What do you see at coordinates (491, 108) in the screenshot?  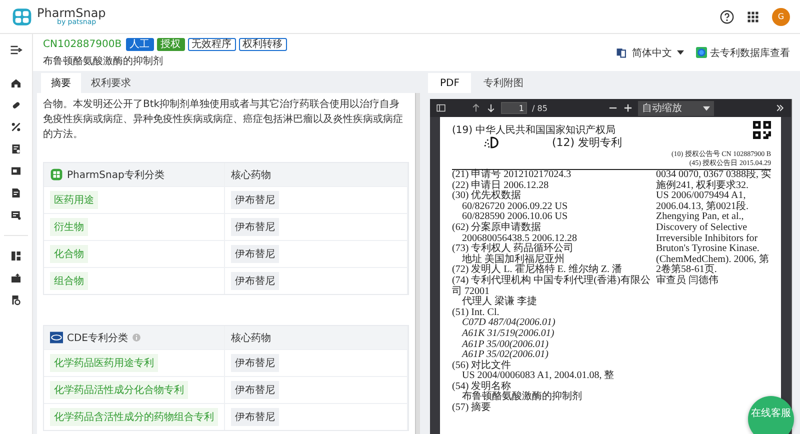 I see `down-arrow-icon` at bounding box center [491, 108].